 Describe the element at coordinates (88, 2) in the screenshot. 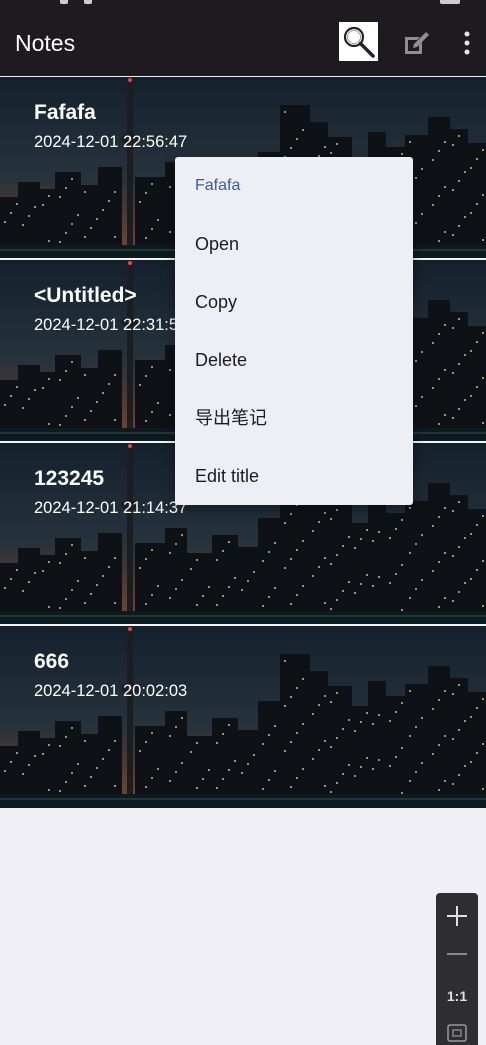

I see `signal-icon` at that location.